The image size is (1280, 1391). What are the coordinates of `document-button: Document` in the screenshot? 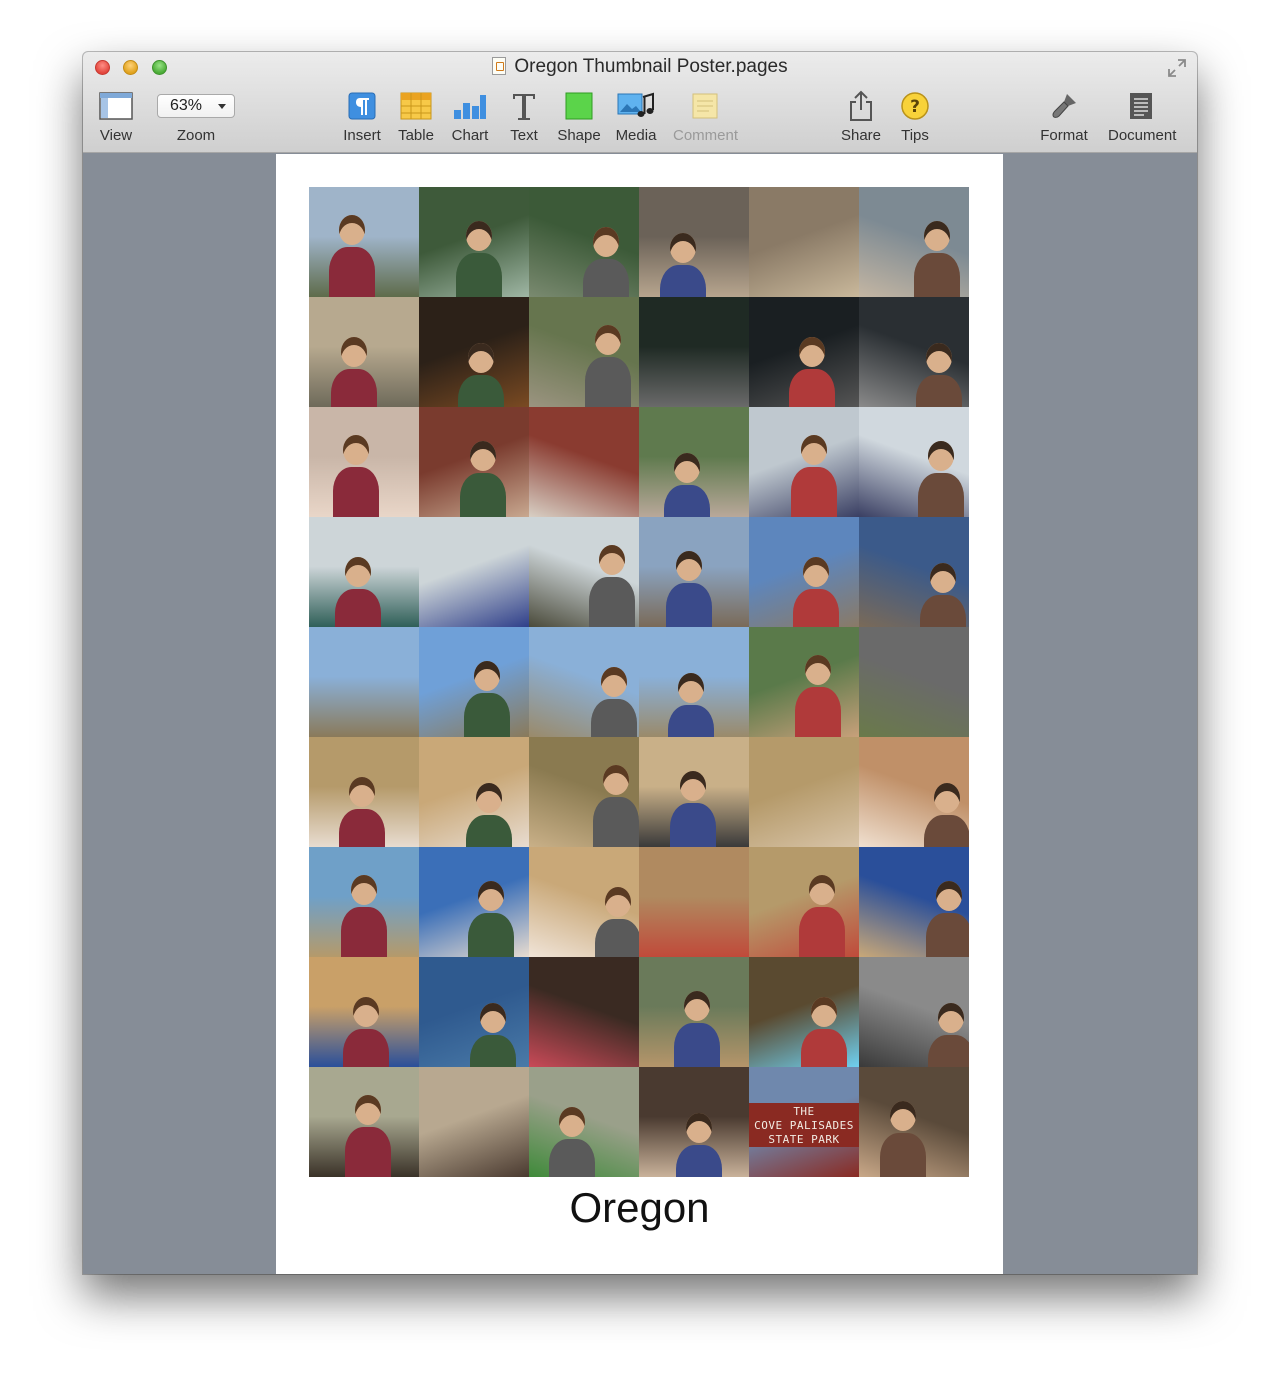 It's located at (1142, 116).